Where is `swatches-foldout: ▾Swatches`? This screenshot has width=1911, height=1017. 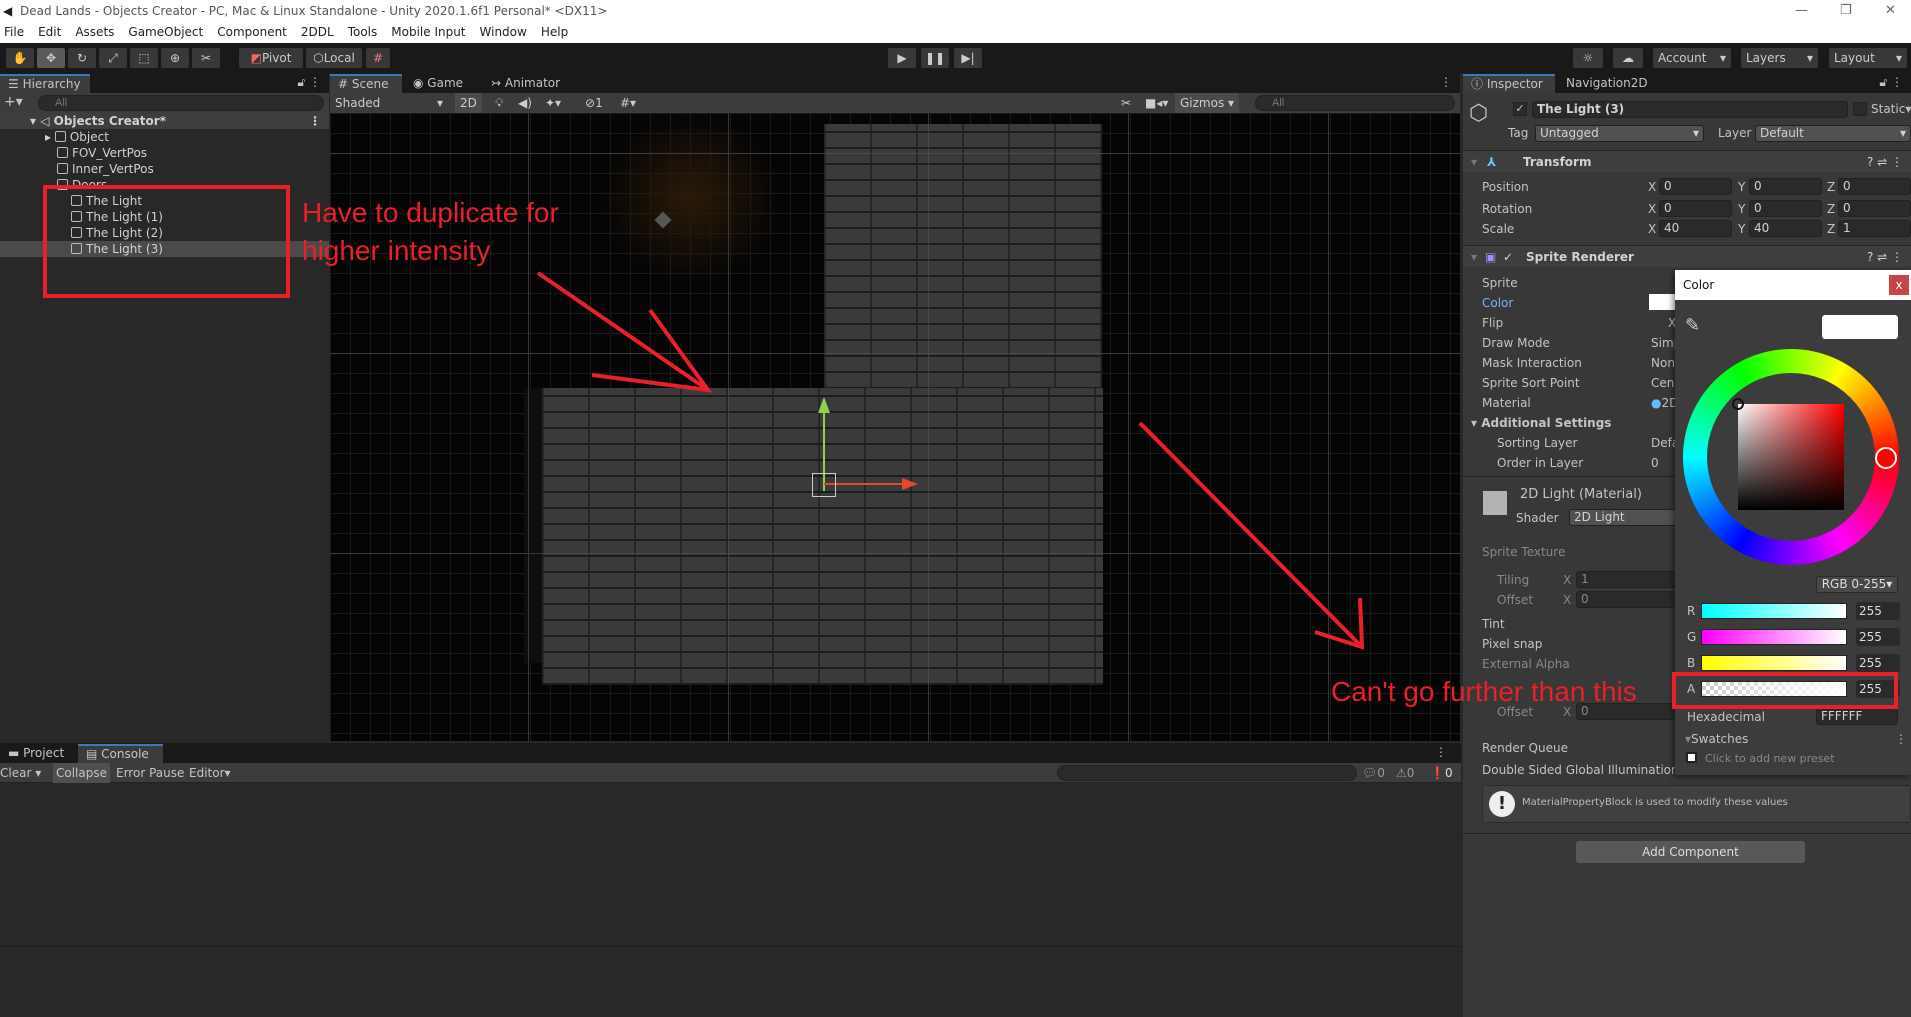 swatches-foldout: ▾Swatches is located at coordinates (1716, 739).